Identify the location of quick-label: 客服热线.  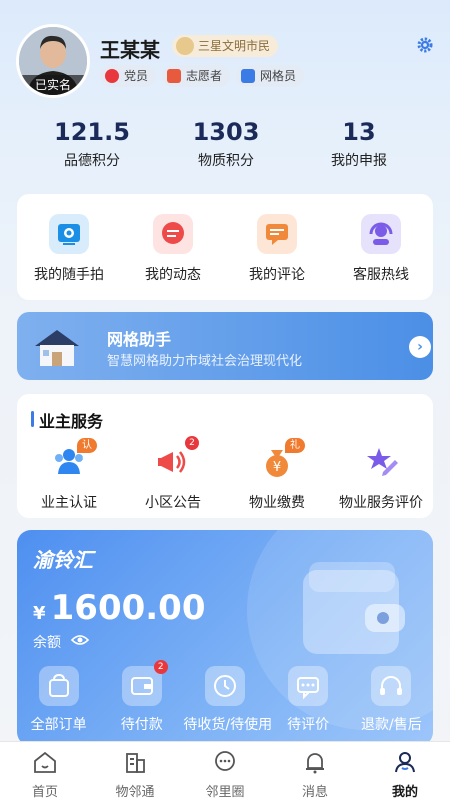
(381, 275).